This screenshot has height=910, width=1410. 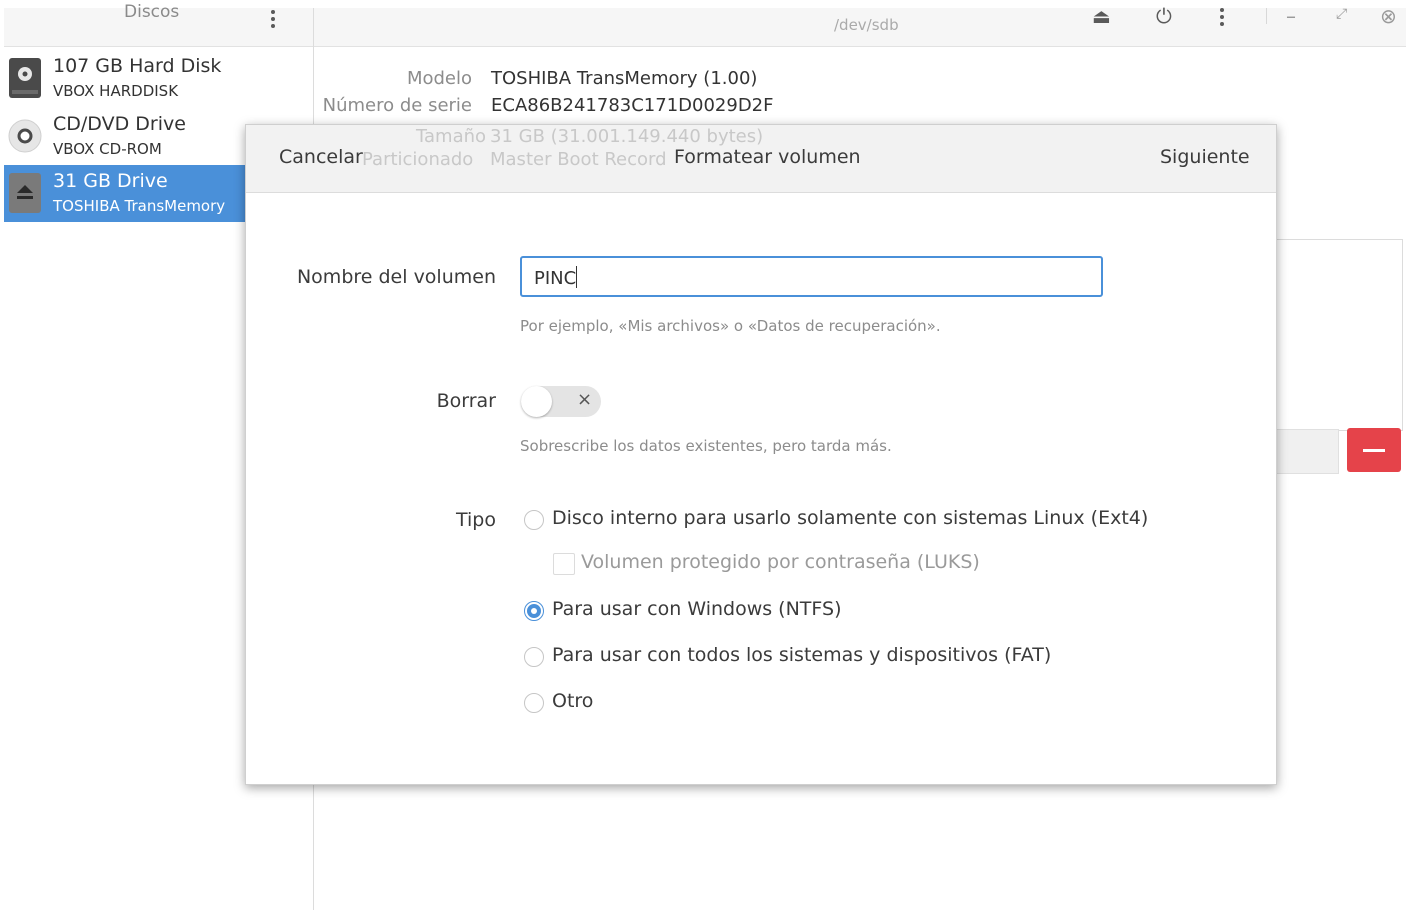 I want to click on close-icon: ⊗, so click(x=1388, y=16).